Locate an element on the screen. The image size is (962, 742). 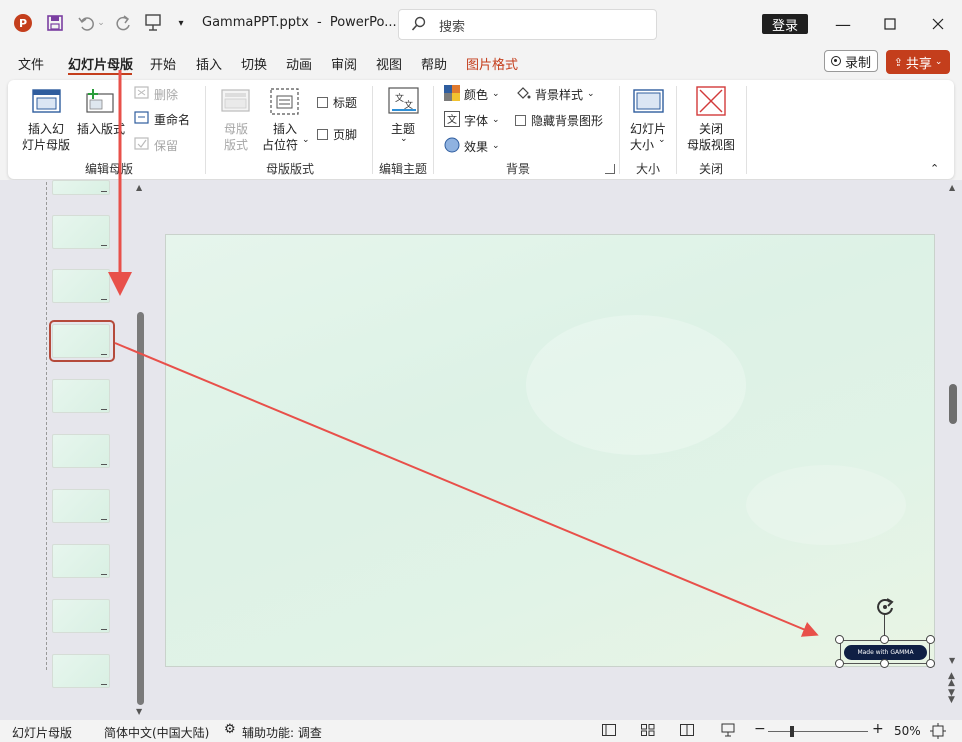
fit-to-window-icon is located at coordinates (938, 732).